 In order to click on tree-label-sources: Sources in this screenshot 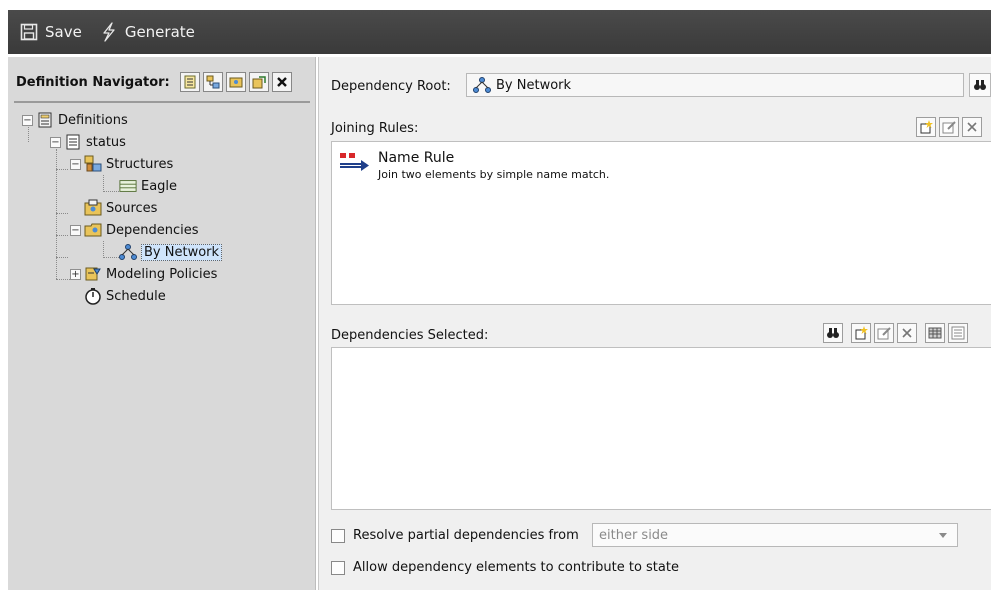, I will do `click(132, 208)`.